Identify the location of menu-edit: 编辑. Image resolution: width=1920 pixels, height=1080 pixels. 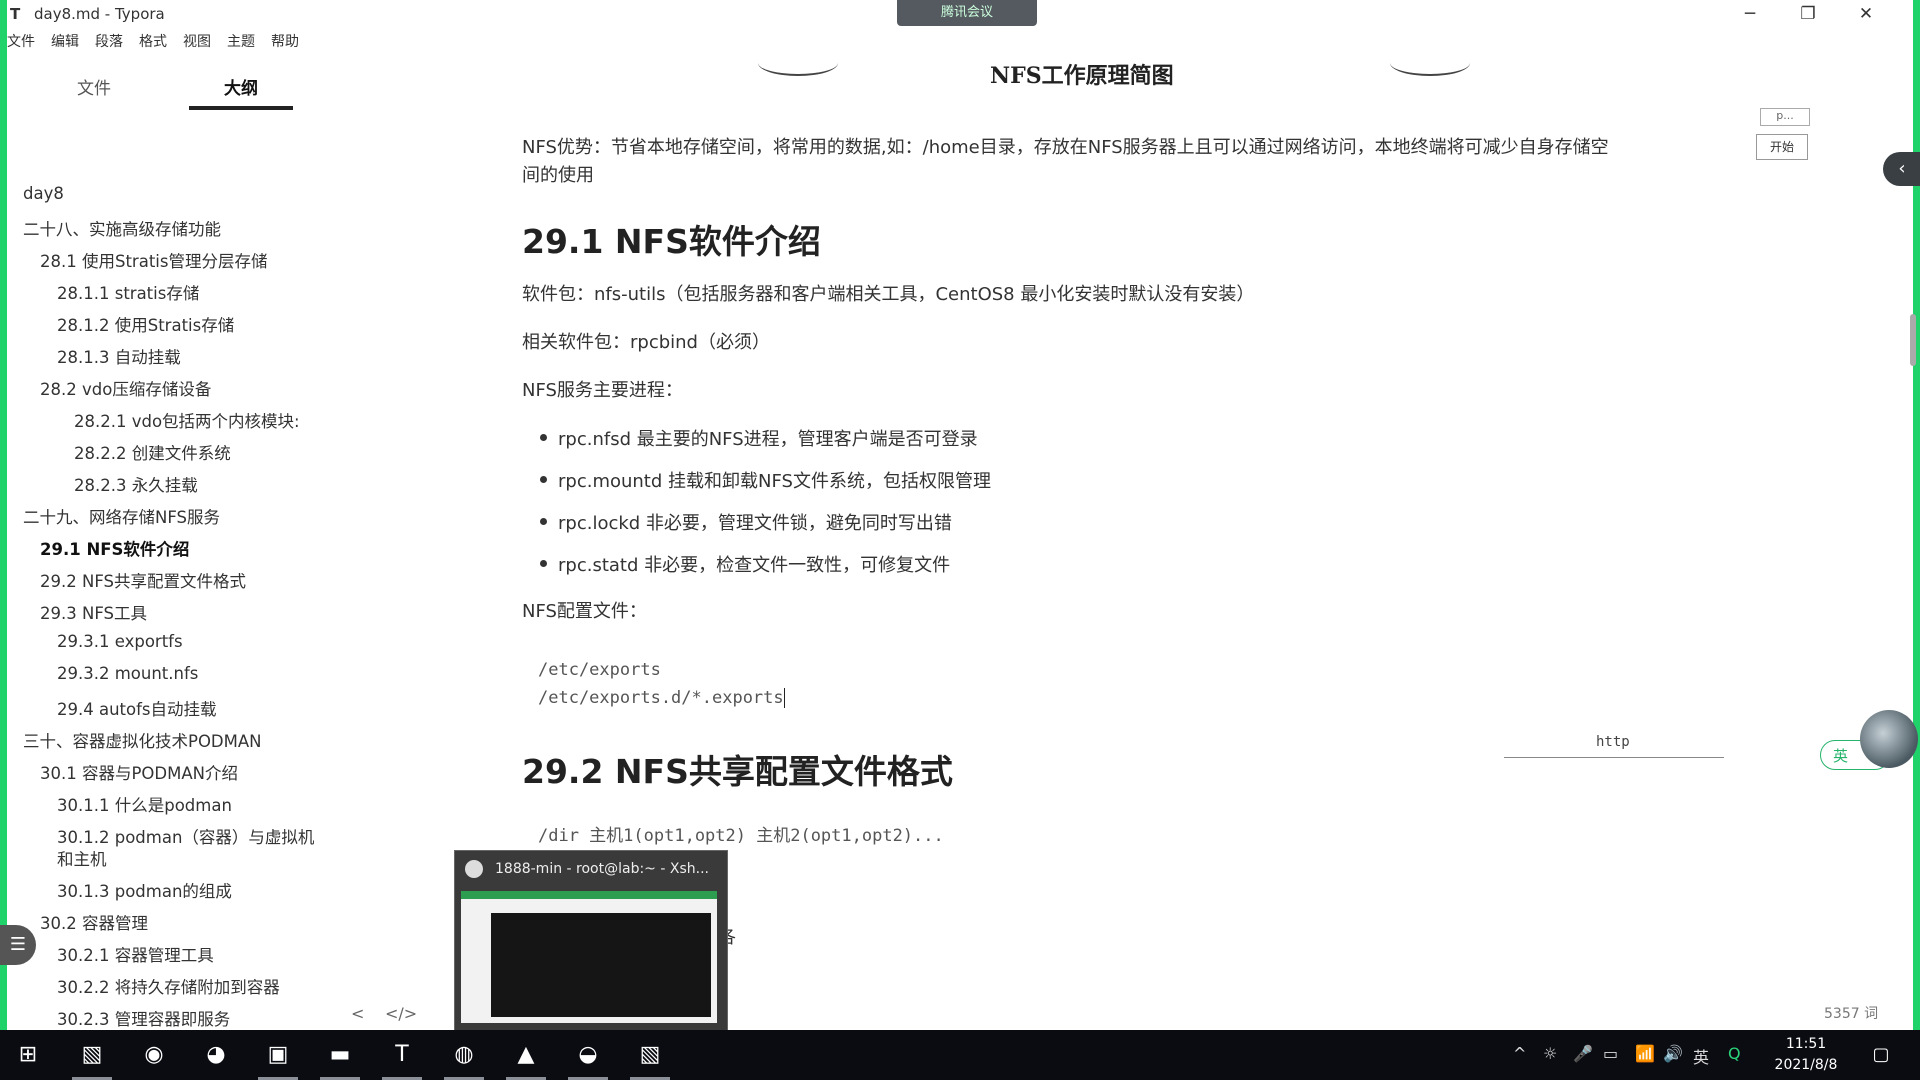
(65, 42).